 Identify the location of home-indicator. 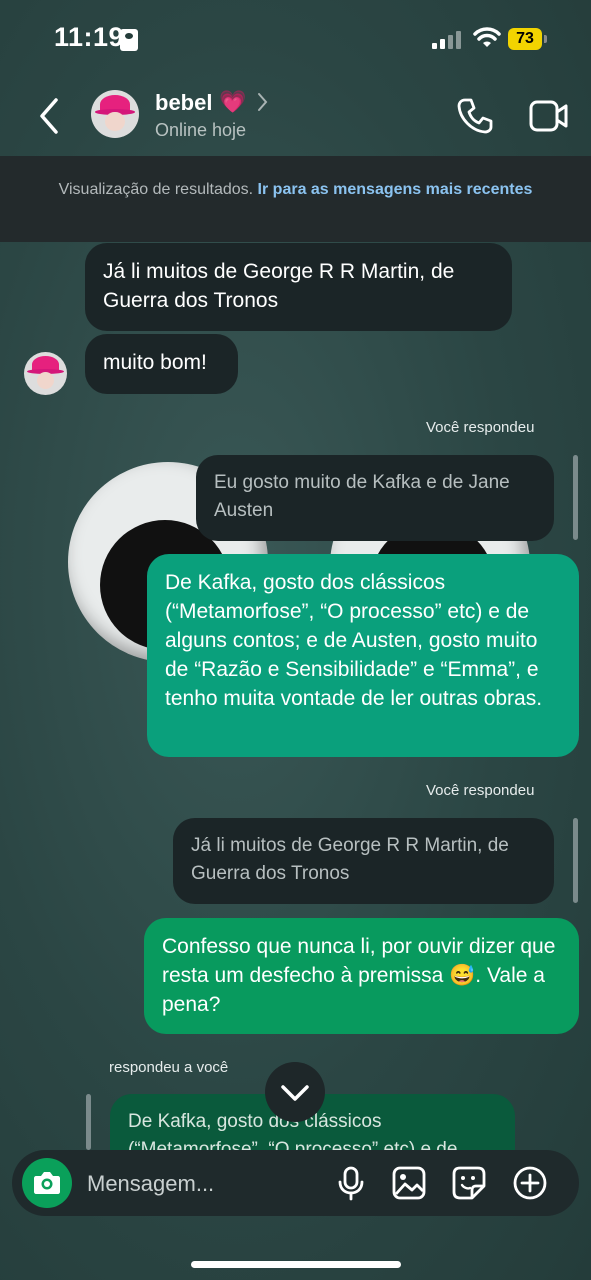
(296, 1264).